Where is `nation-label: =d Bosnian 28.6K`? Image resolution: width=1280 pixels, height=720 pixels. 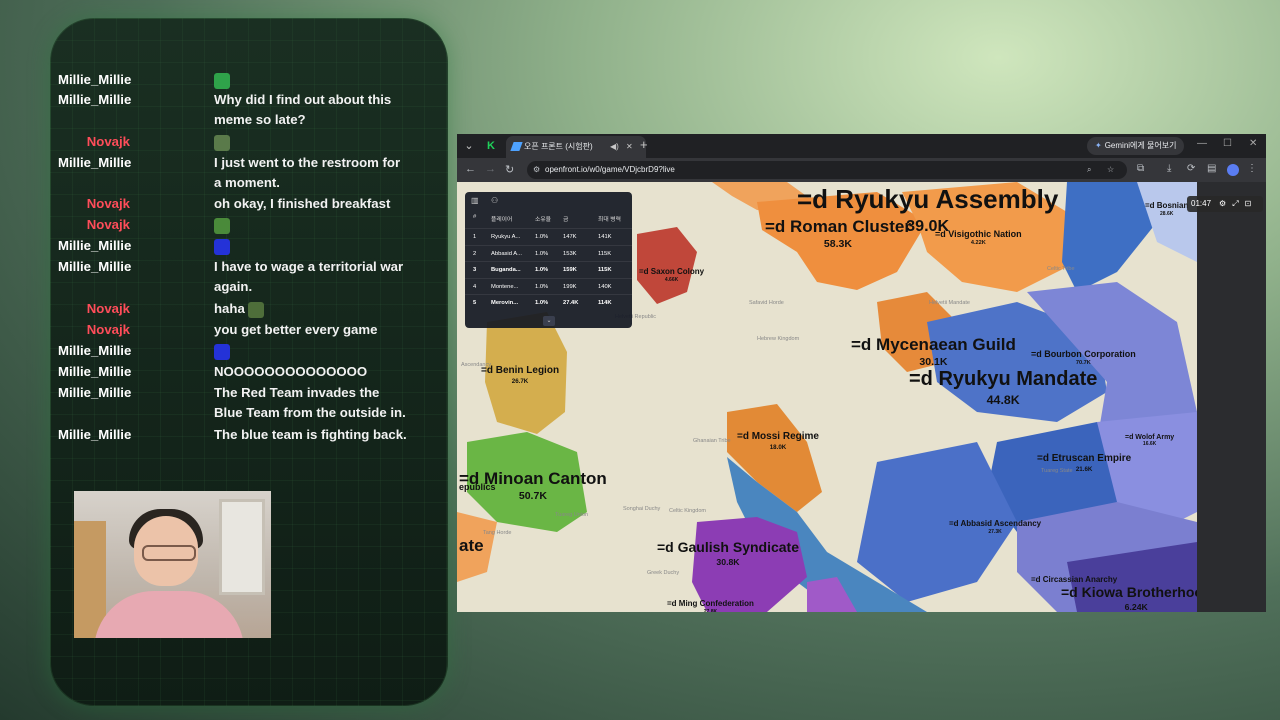
nation-label: =d Bosnian 28.6K is located at coordinates (1166, 210).